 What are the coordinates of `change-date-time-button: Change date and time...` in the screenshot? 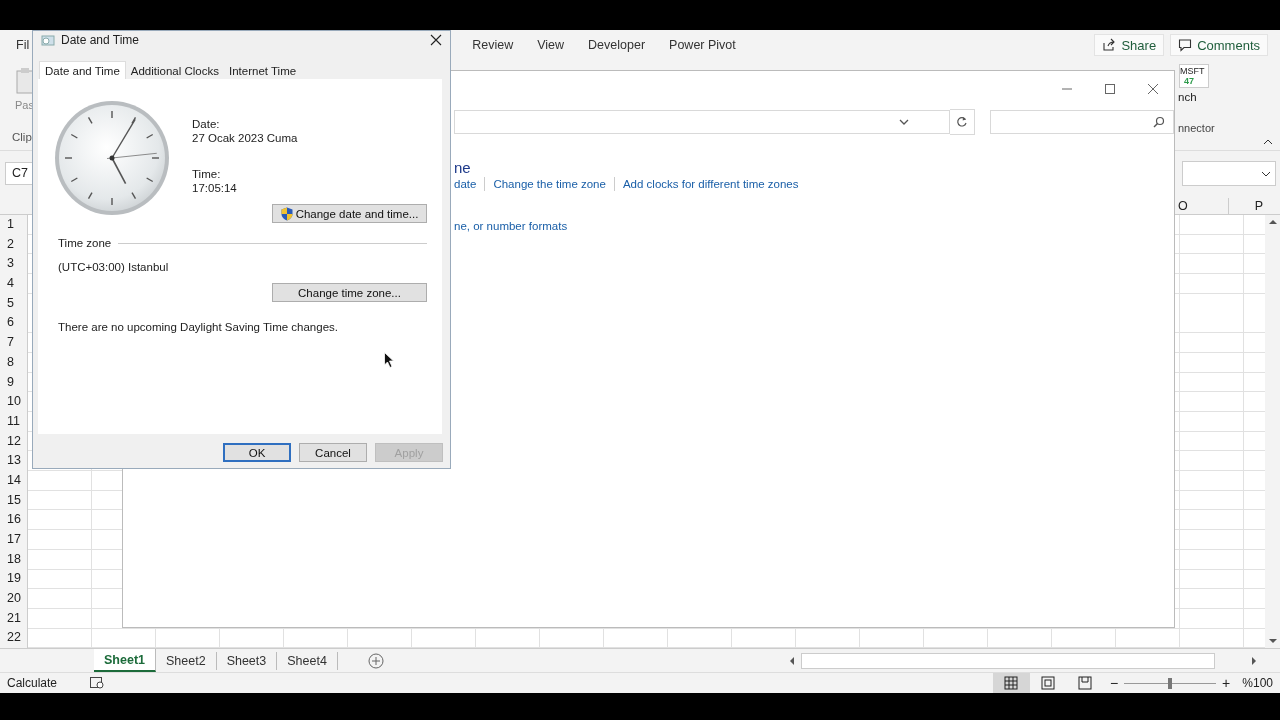 It's located at (349, 213).